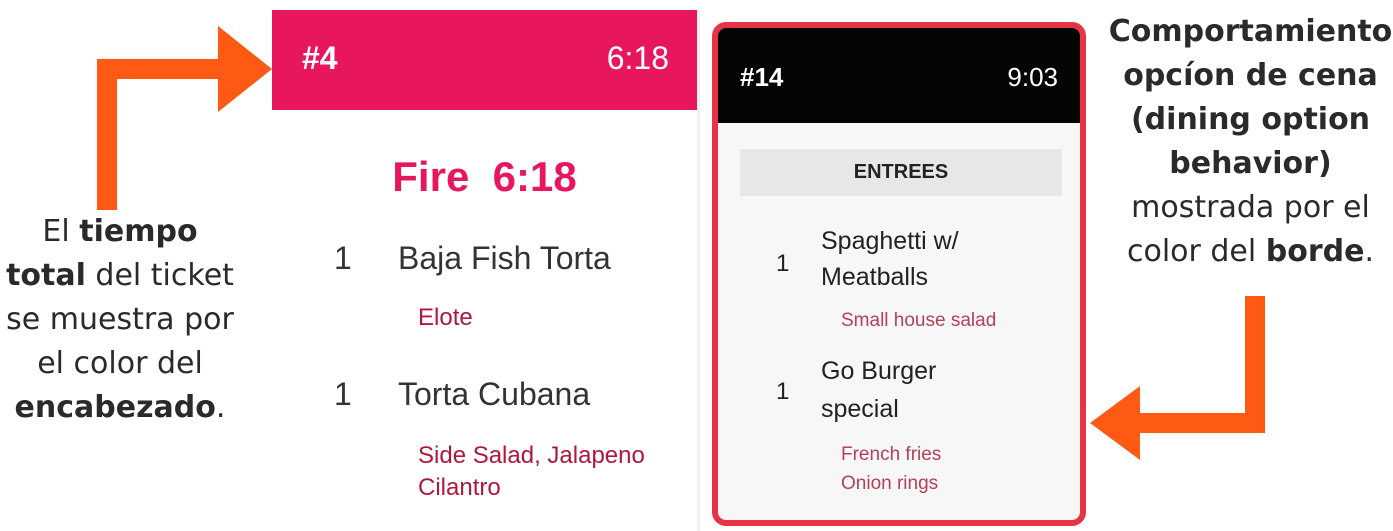  What do you see at coordinates (1177, 378) in the screenshot?
I see `arrow-to-border-icon` at bounding box center [1177, 378].